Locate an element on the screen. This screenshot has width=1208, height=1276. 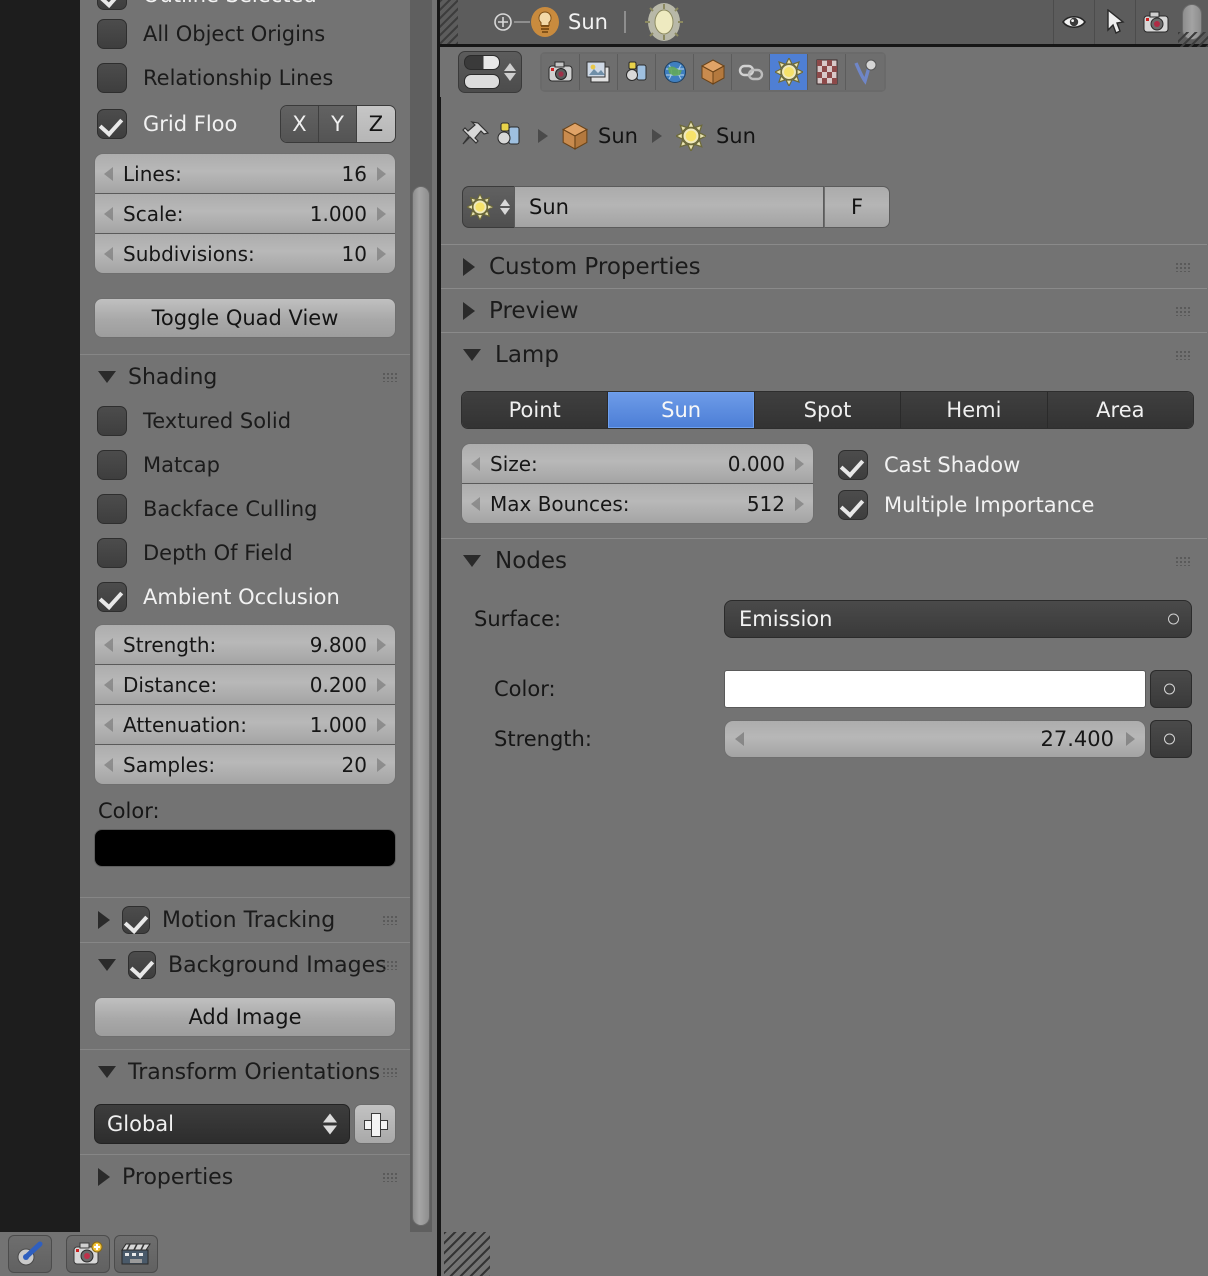
outline-selected-checkbox is located at coordinates (112, 5).